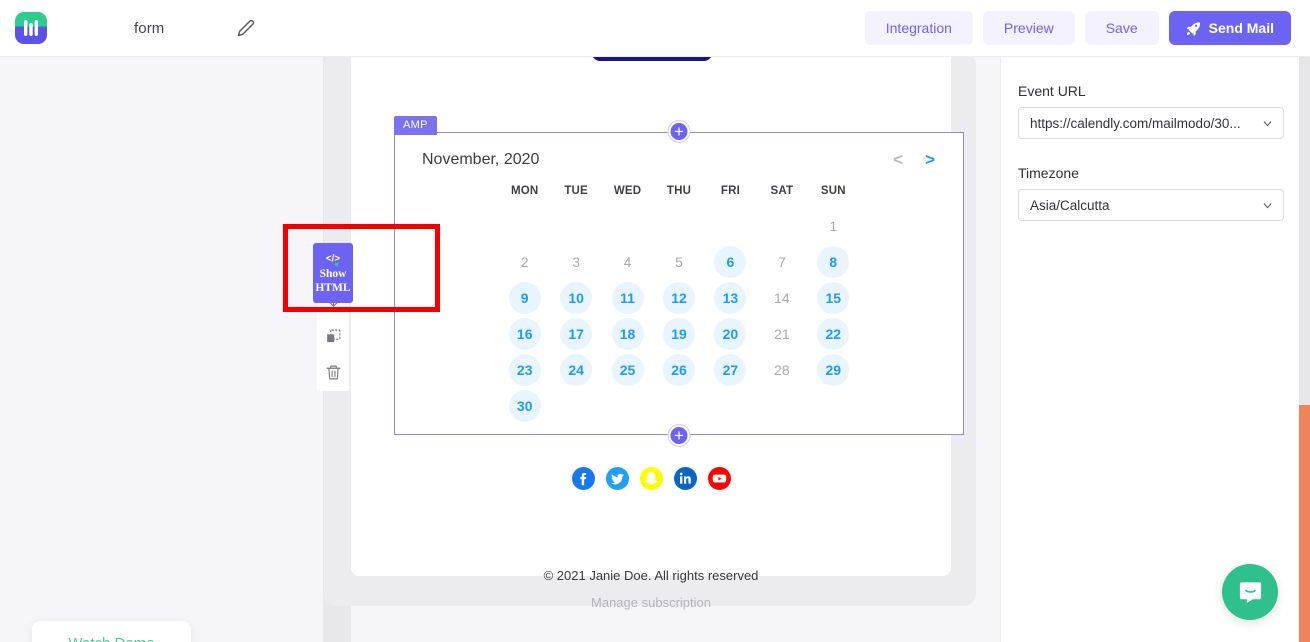 This screenshot has height=642, width=1310. I want to click on calendar-day-header: TUE, so click(576, 191).